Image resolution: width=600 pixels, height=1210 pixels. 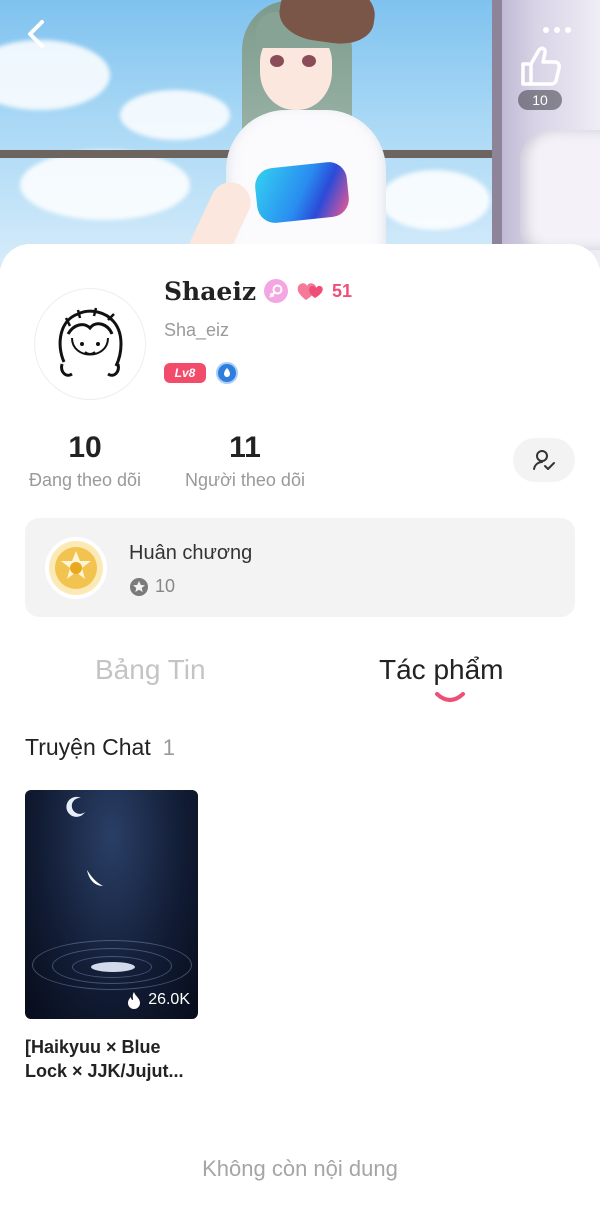 What do you see at coordinates (95, 878) in the screenshot?
I see `feather-icon` at bounding box center [95, 878].